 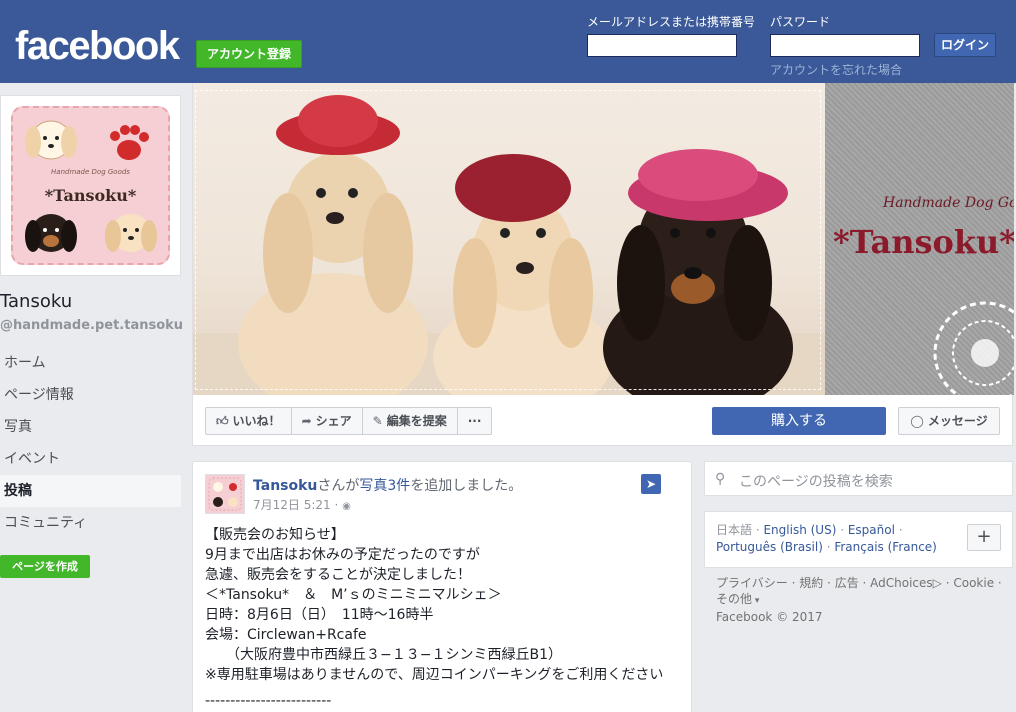 What do you see at coordinates (662, 45) in the screenshot?
I see `email-field` at bounding box center [662, 45].